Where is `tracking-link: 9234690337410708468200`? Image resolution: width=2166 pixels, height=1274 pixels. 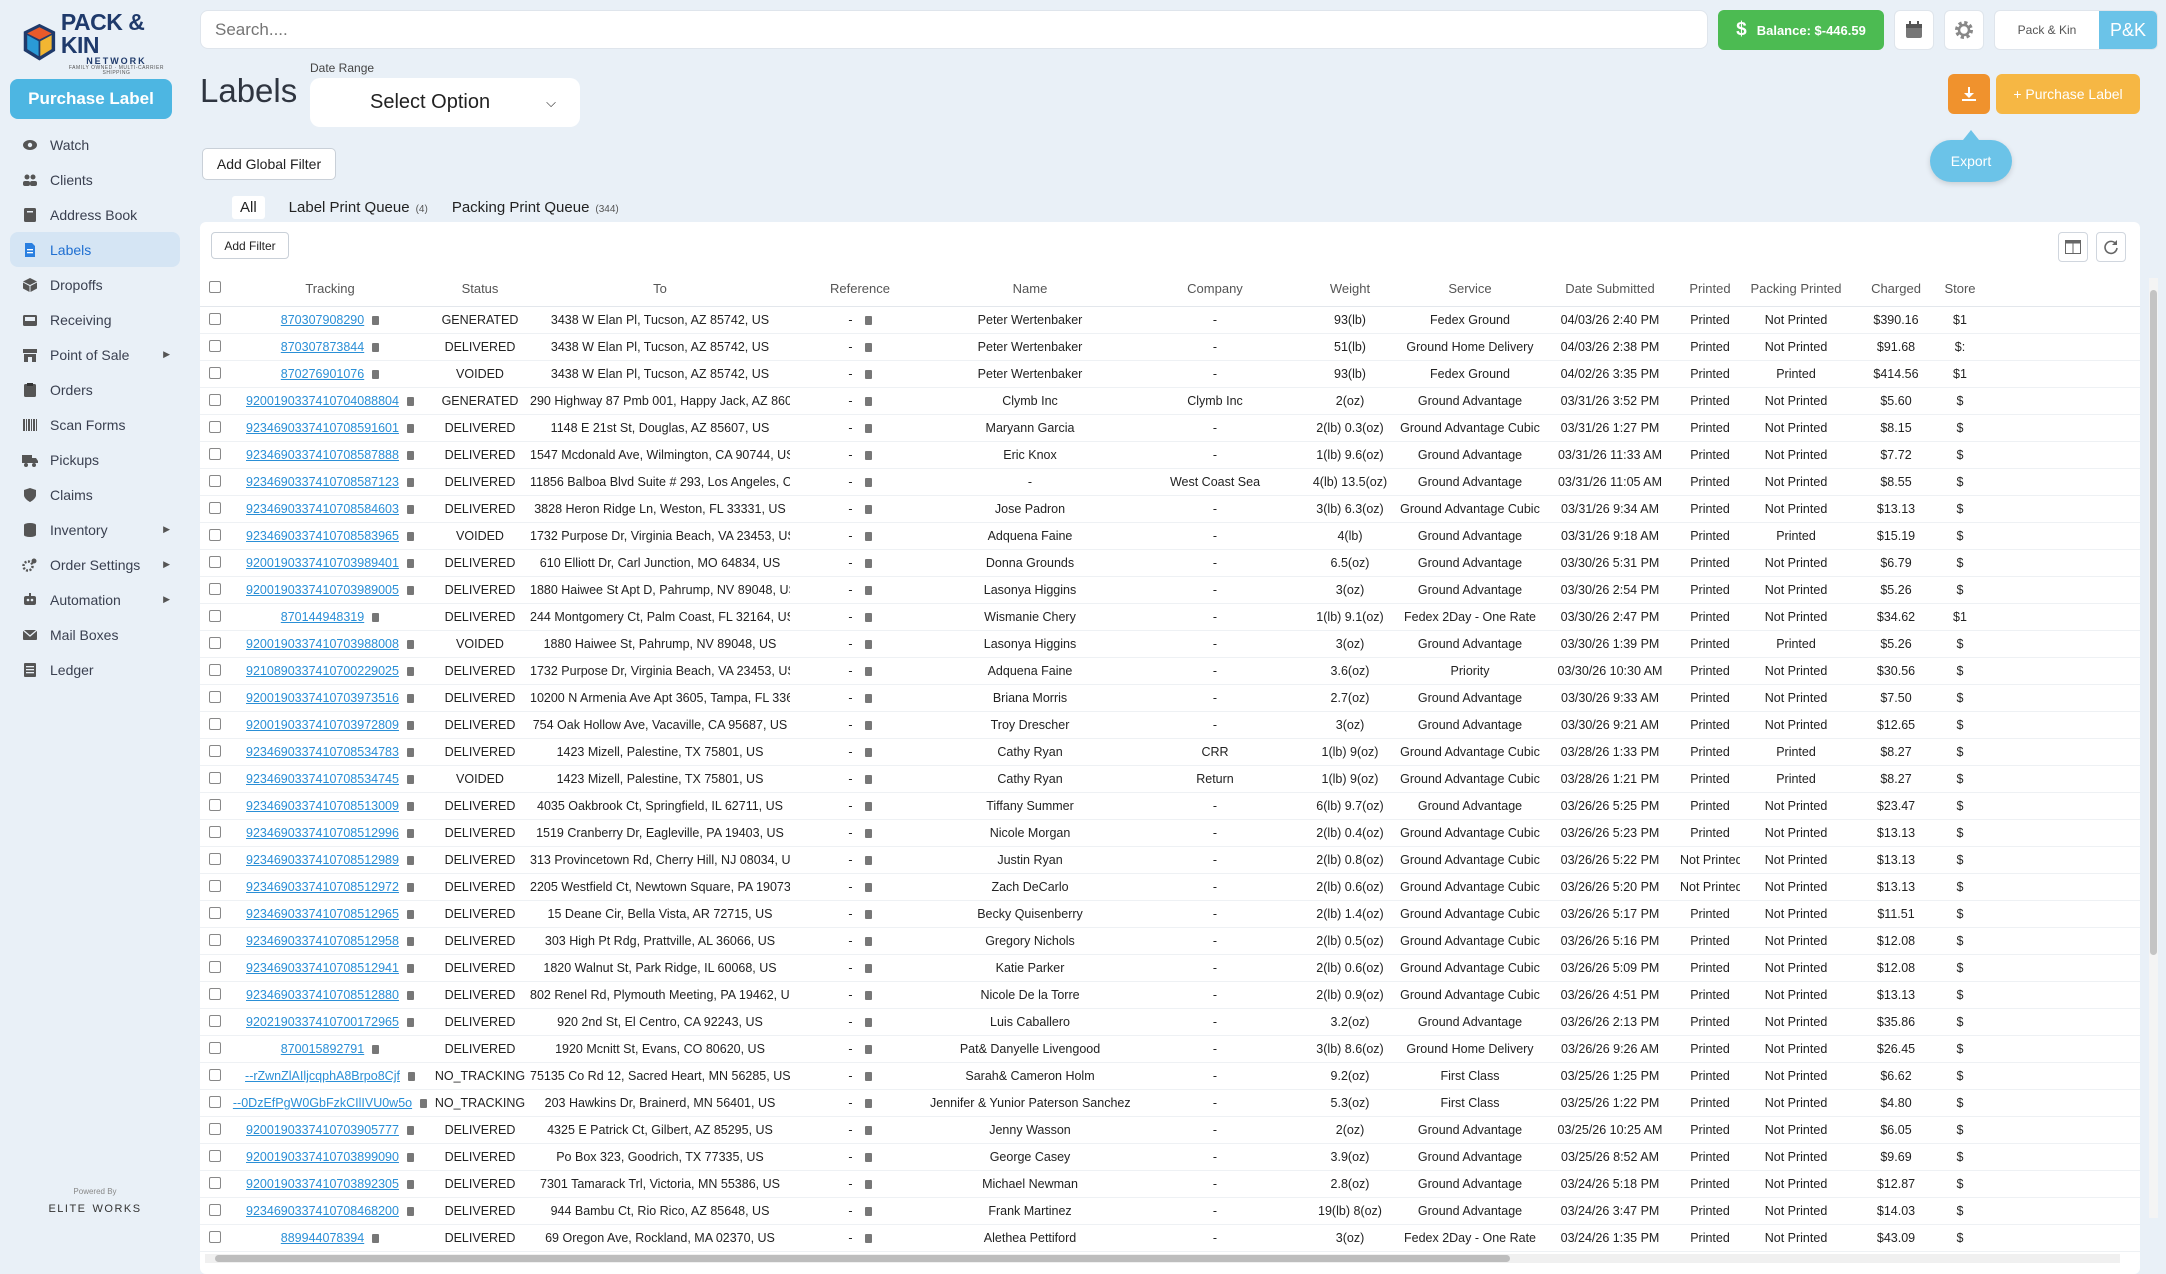 tracking-link: 9234690337410708468200 is located at coordinates (322, 1211).